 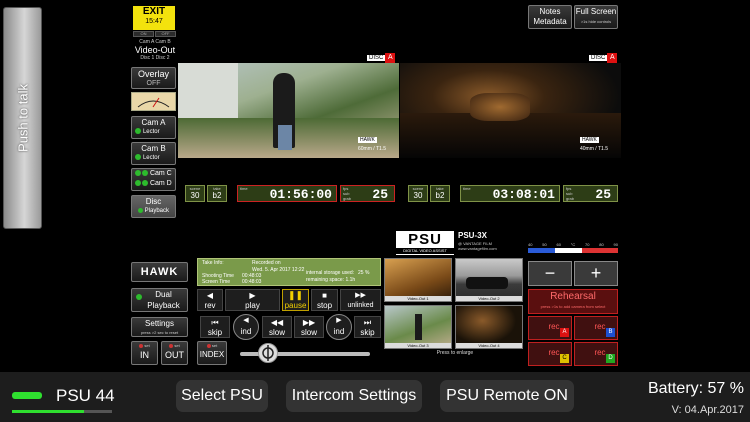 What do you see at coordinates (159, 327) in the screenshot?
I see `settings-button: Settings press >2 sec to reset` at bounding box center [159, 327].